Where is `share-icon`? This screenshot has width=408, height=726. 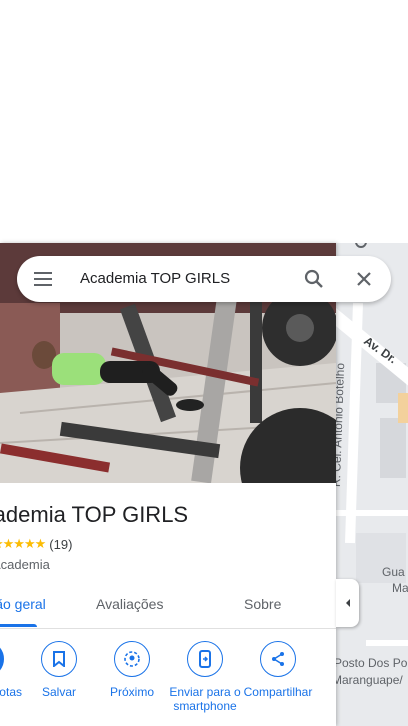
share-icon is located at coordinates (278, 659).